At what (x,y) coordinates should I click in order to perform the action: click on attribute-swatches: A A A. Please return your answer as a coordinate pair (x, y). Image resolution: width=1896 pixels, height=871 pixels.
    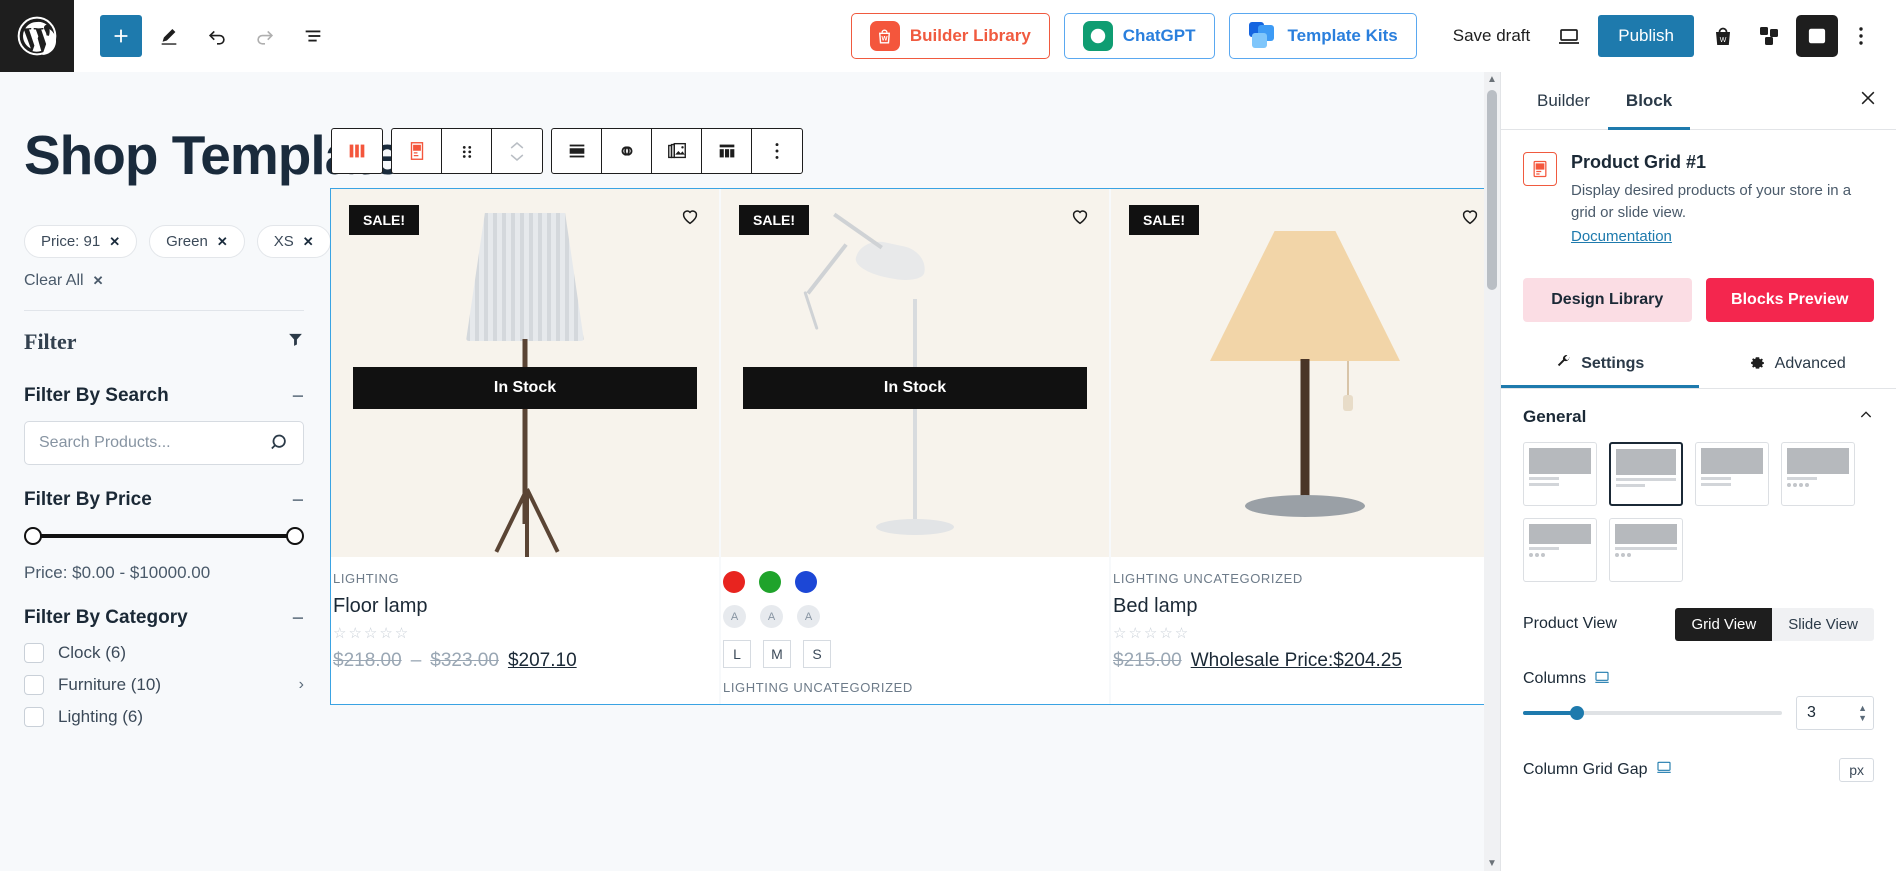
    Looking at the image, I should click on (915, 616).